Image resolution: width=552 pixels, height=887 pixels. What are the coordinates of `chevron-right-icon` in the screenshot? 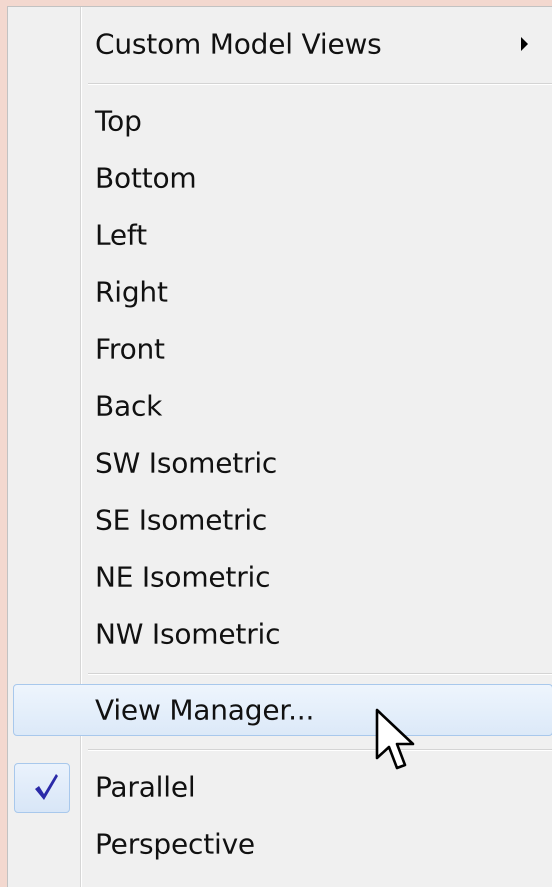 It's located at (524, 44).